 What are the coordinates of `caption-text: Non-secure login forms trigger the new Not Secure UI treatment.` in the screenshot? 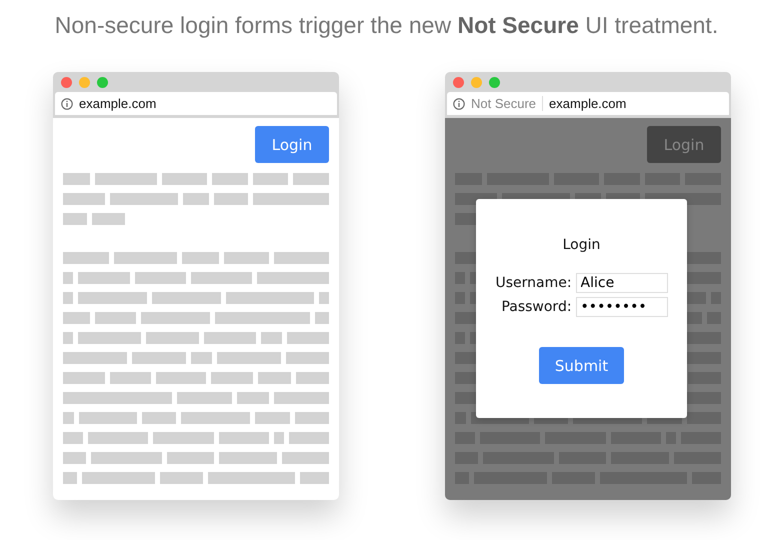 It's located at (387, 25).